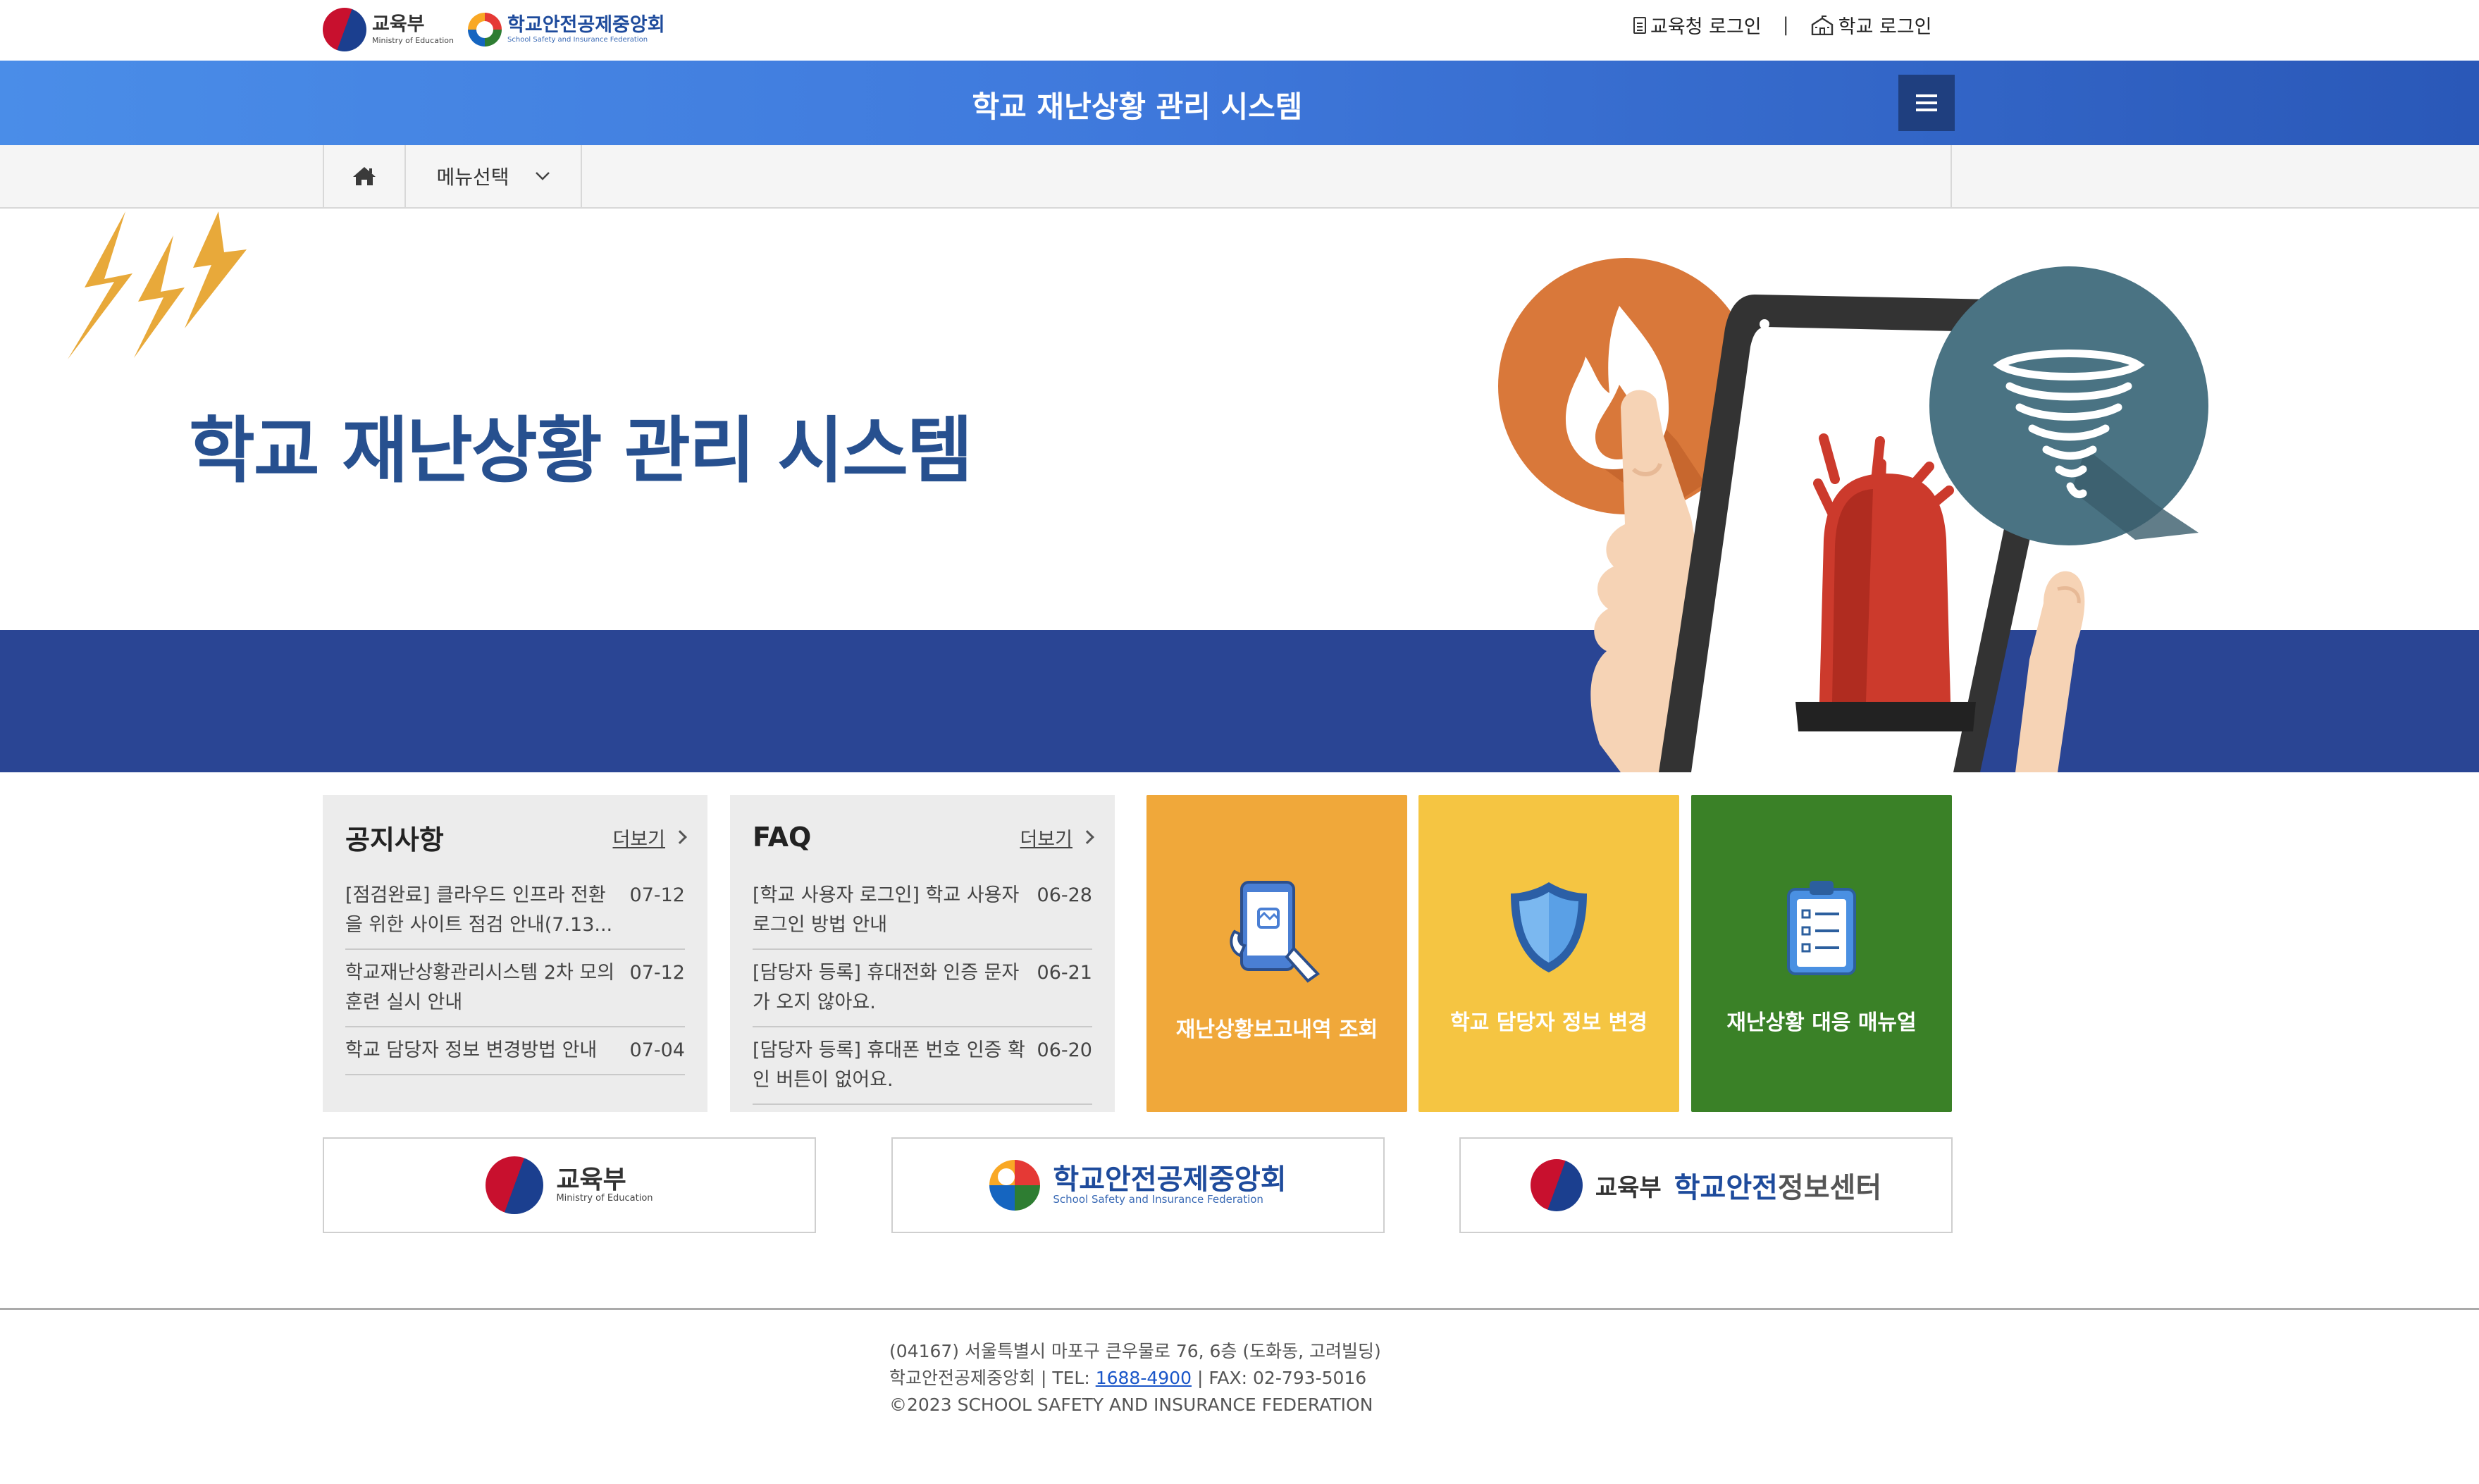 The height and width of the screenshot is (1484, 2479). Describe the element at coordinates (157, 285) in the screenshot. I see `lightning-icon` at that location.